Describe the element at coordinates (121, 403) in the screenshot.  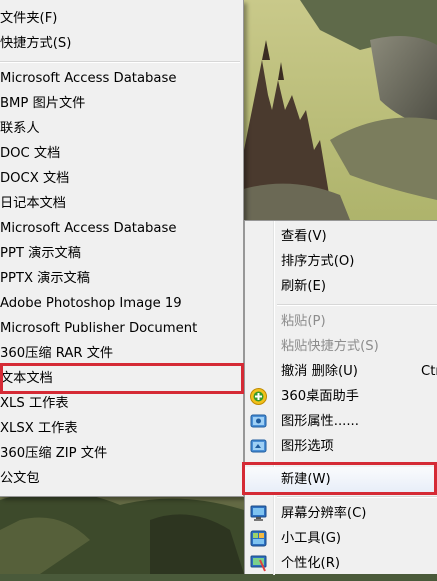
I see `new-xls-item: XLS 工作表` at that location.